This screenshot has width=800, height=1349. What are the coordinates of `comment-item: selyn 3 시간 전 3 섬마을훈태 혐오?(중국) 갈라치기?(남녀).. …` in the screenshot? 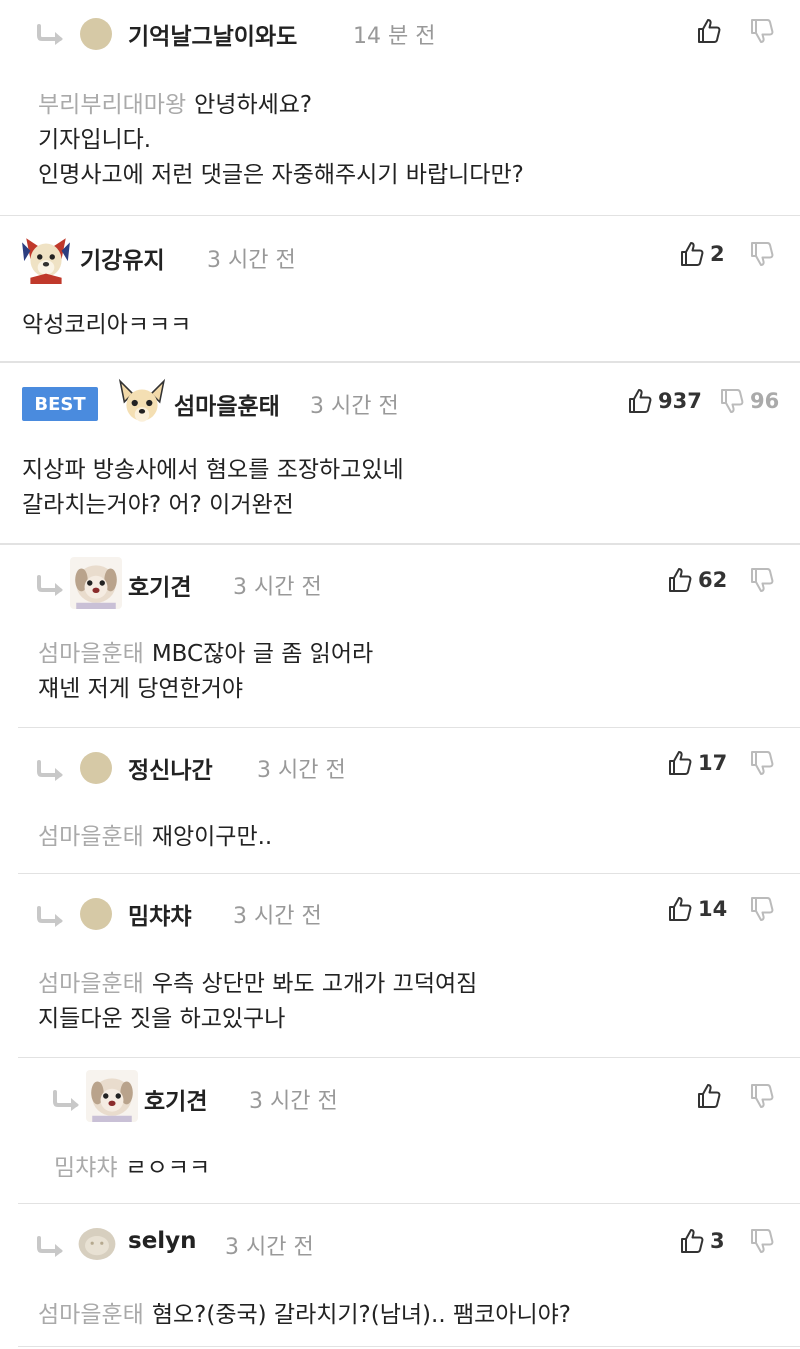 It's located at (400, 1276).